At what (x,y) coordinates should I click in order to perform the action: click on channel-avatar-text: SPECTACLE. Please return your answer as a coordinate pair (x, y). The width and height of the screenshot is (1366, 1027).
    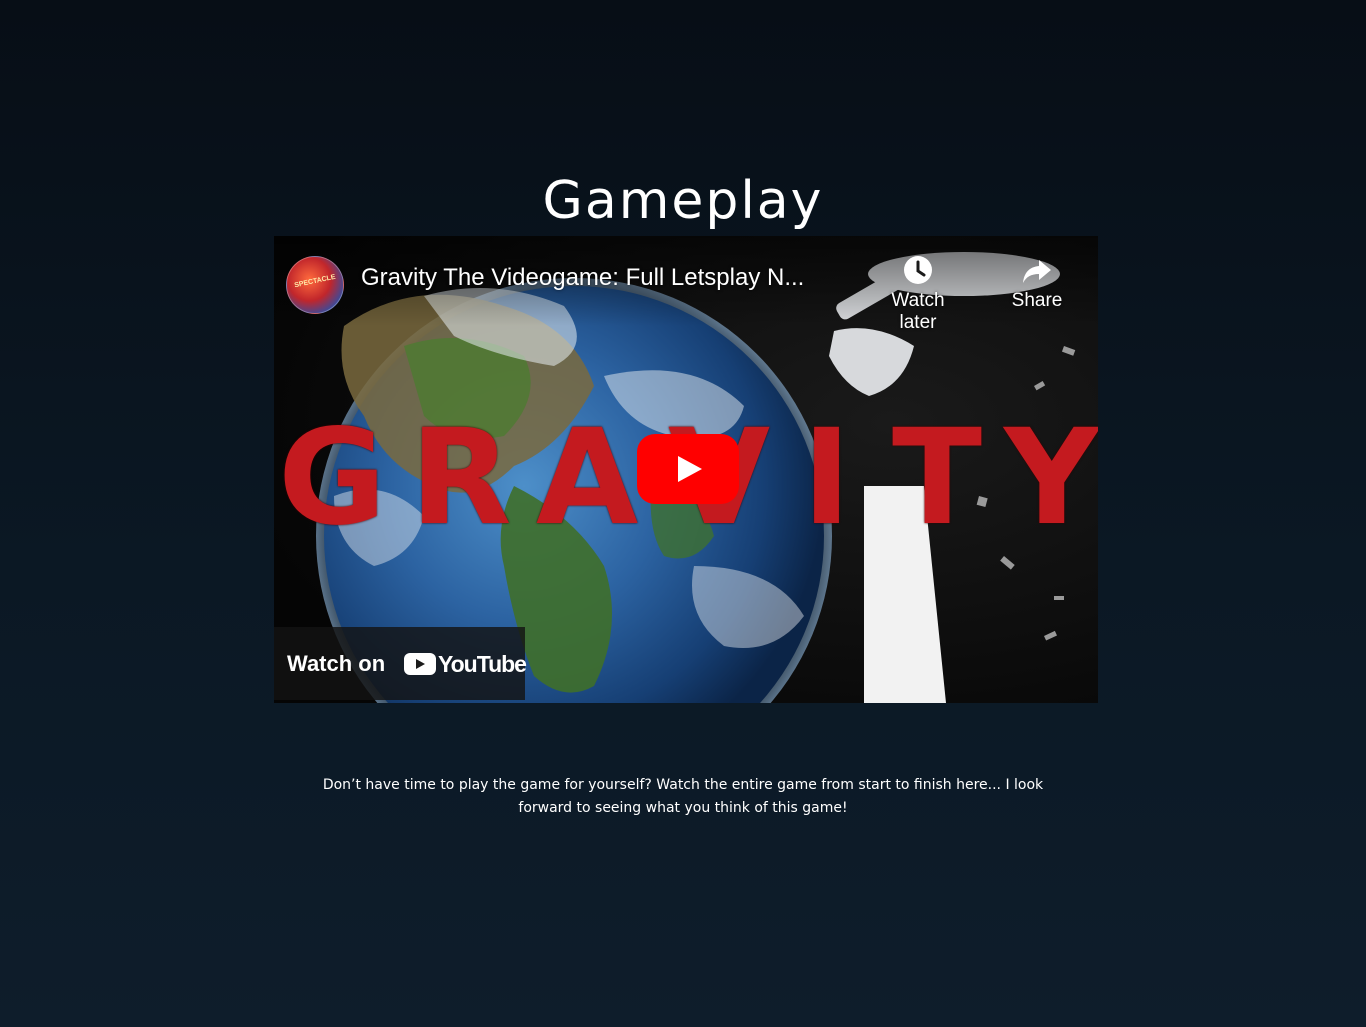
    Looking at the image, I should click on (315, 281).